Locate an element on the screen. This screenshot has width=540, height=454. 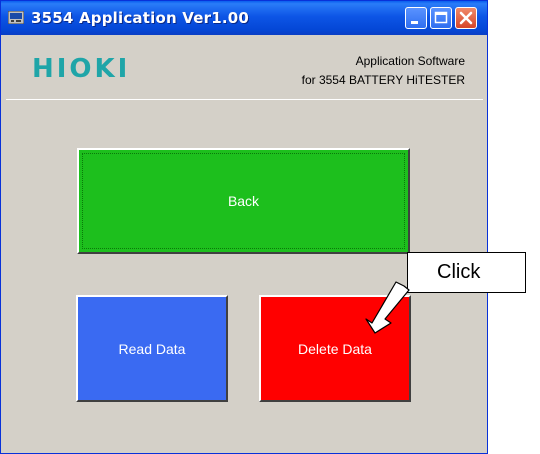
click-callout: Click is located at coordinates (466, 272).